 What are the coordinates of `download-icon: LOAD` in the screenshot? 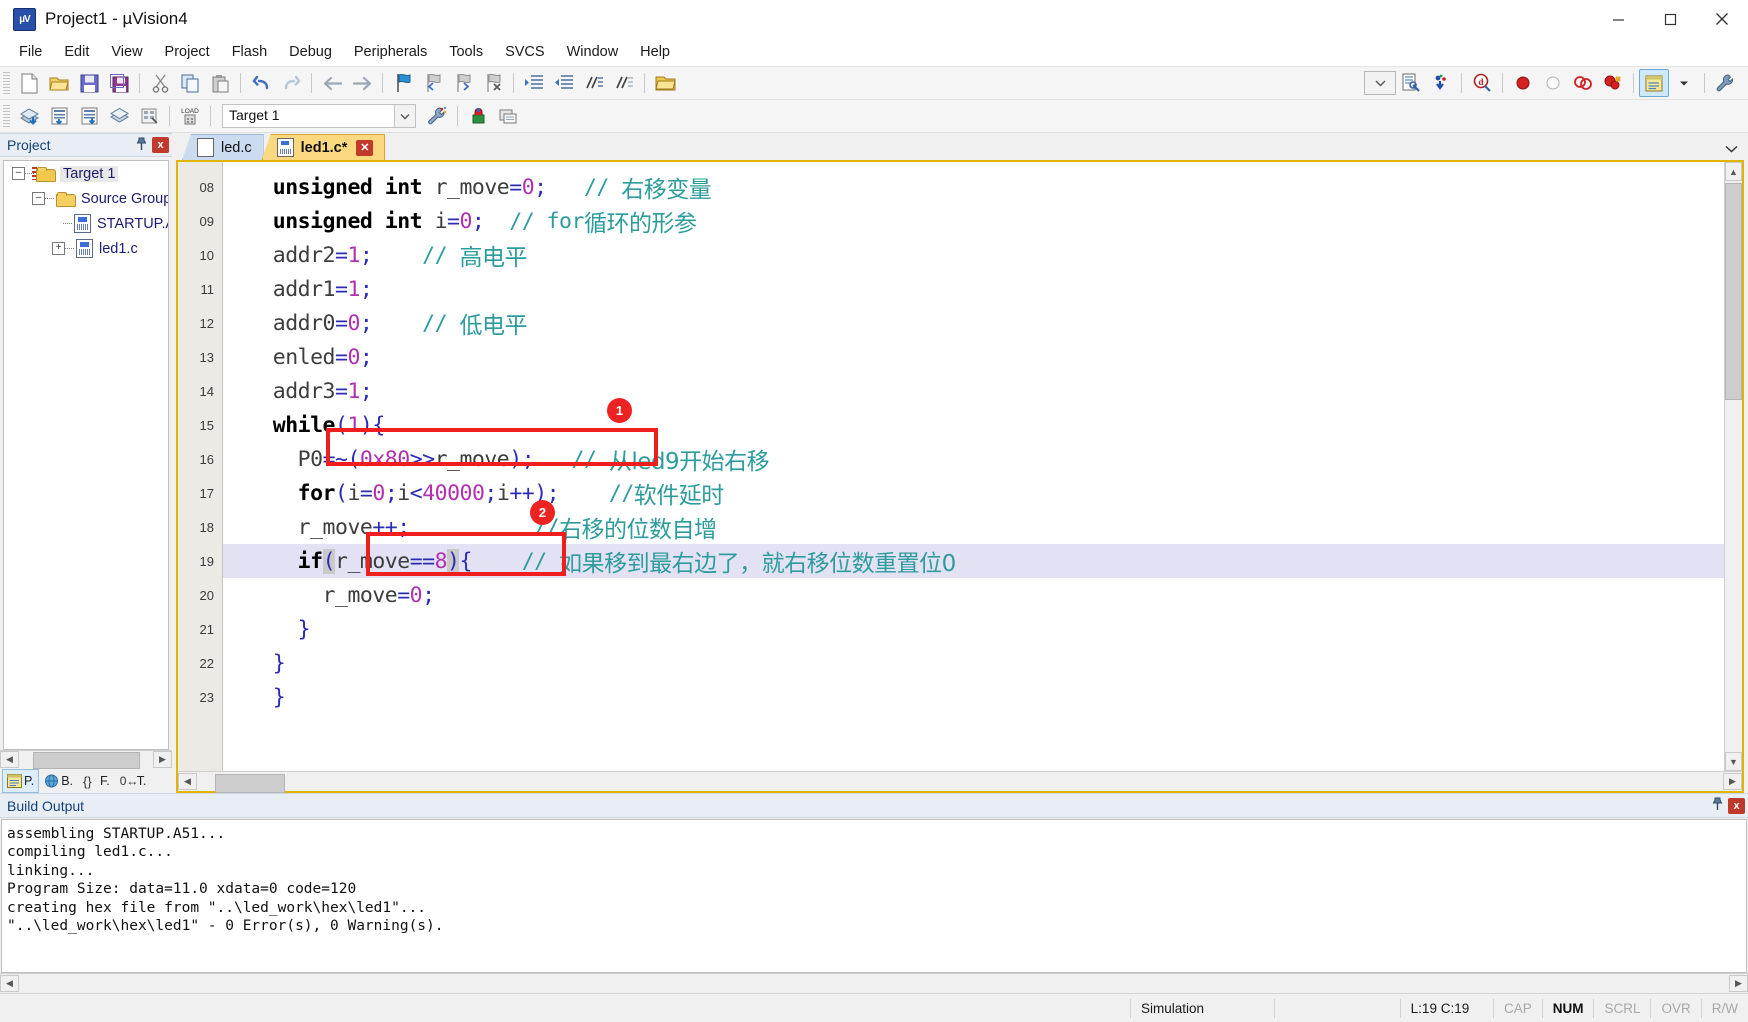 It's located at (190, 116).